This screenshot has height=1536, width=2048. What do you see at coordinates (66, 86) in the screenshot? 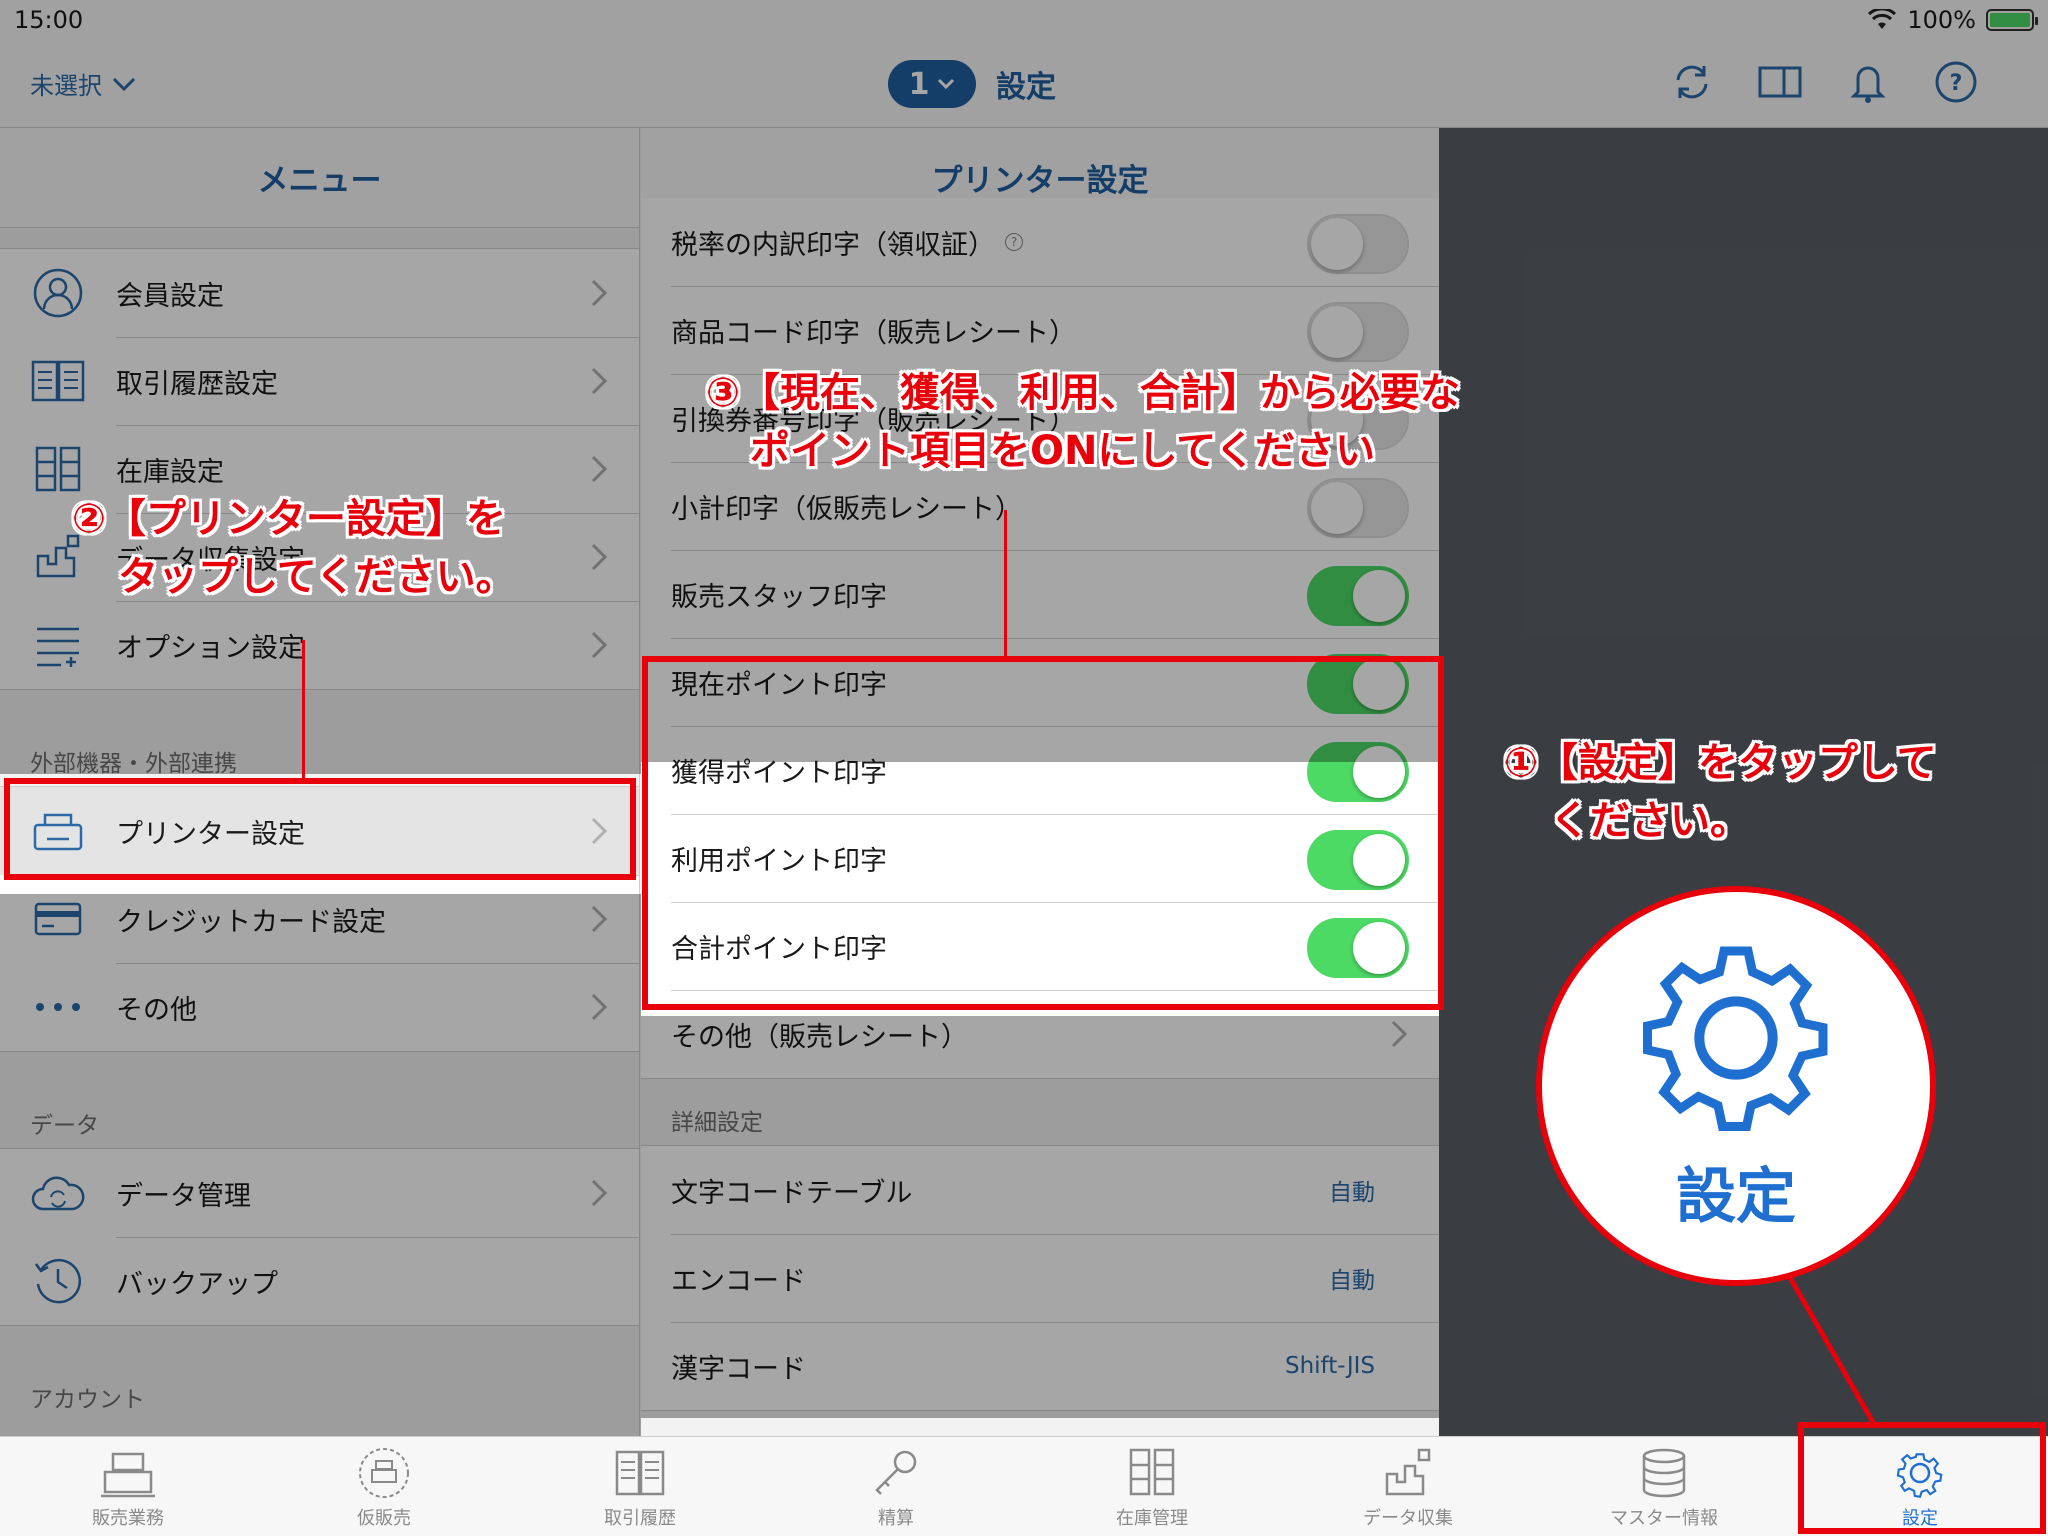
I see `store-selector-label: 未選択` at bounding box center [66, 86].